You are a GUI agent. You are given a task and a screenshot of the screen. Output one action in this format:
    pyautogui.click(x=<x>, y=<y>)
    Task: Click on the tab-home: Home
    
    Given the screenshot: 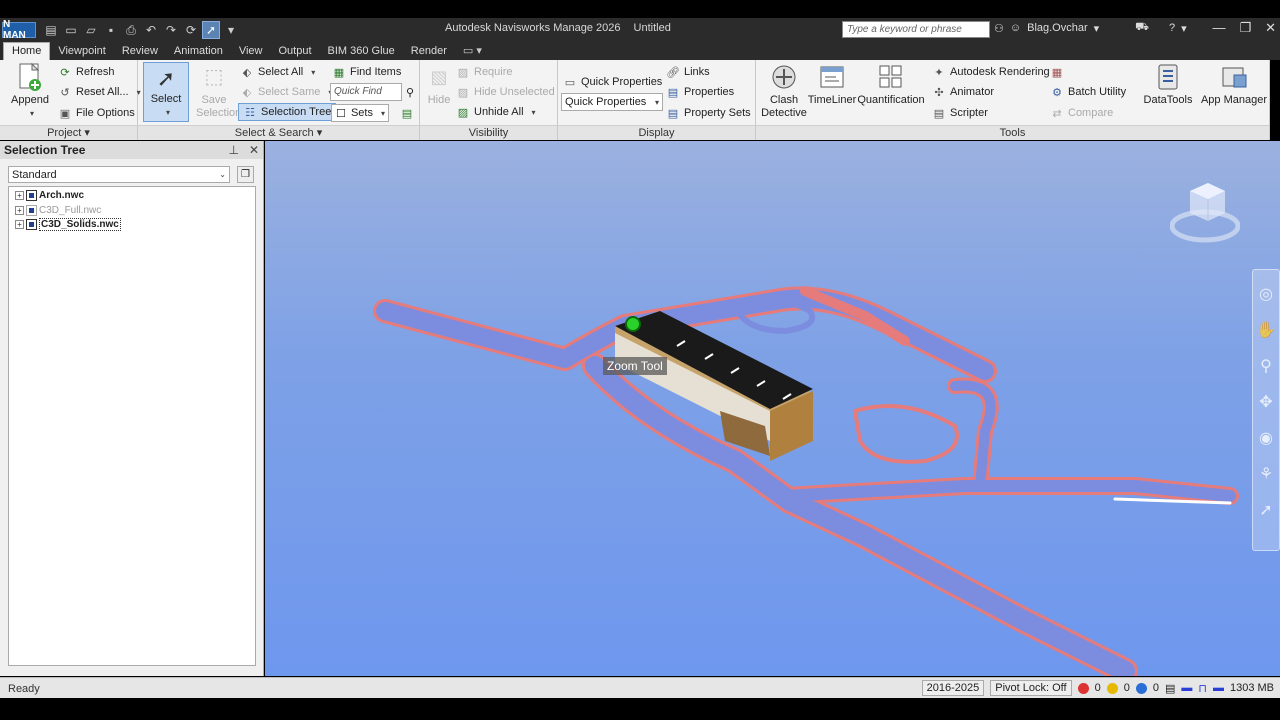 What is the action you would take?
    pyautogui.click(x=27, y=51)
    